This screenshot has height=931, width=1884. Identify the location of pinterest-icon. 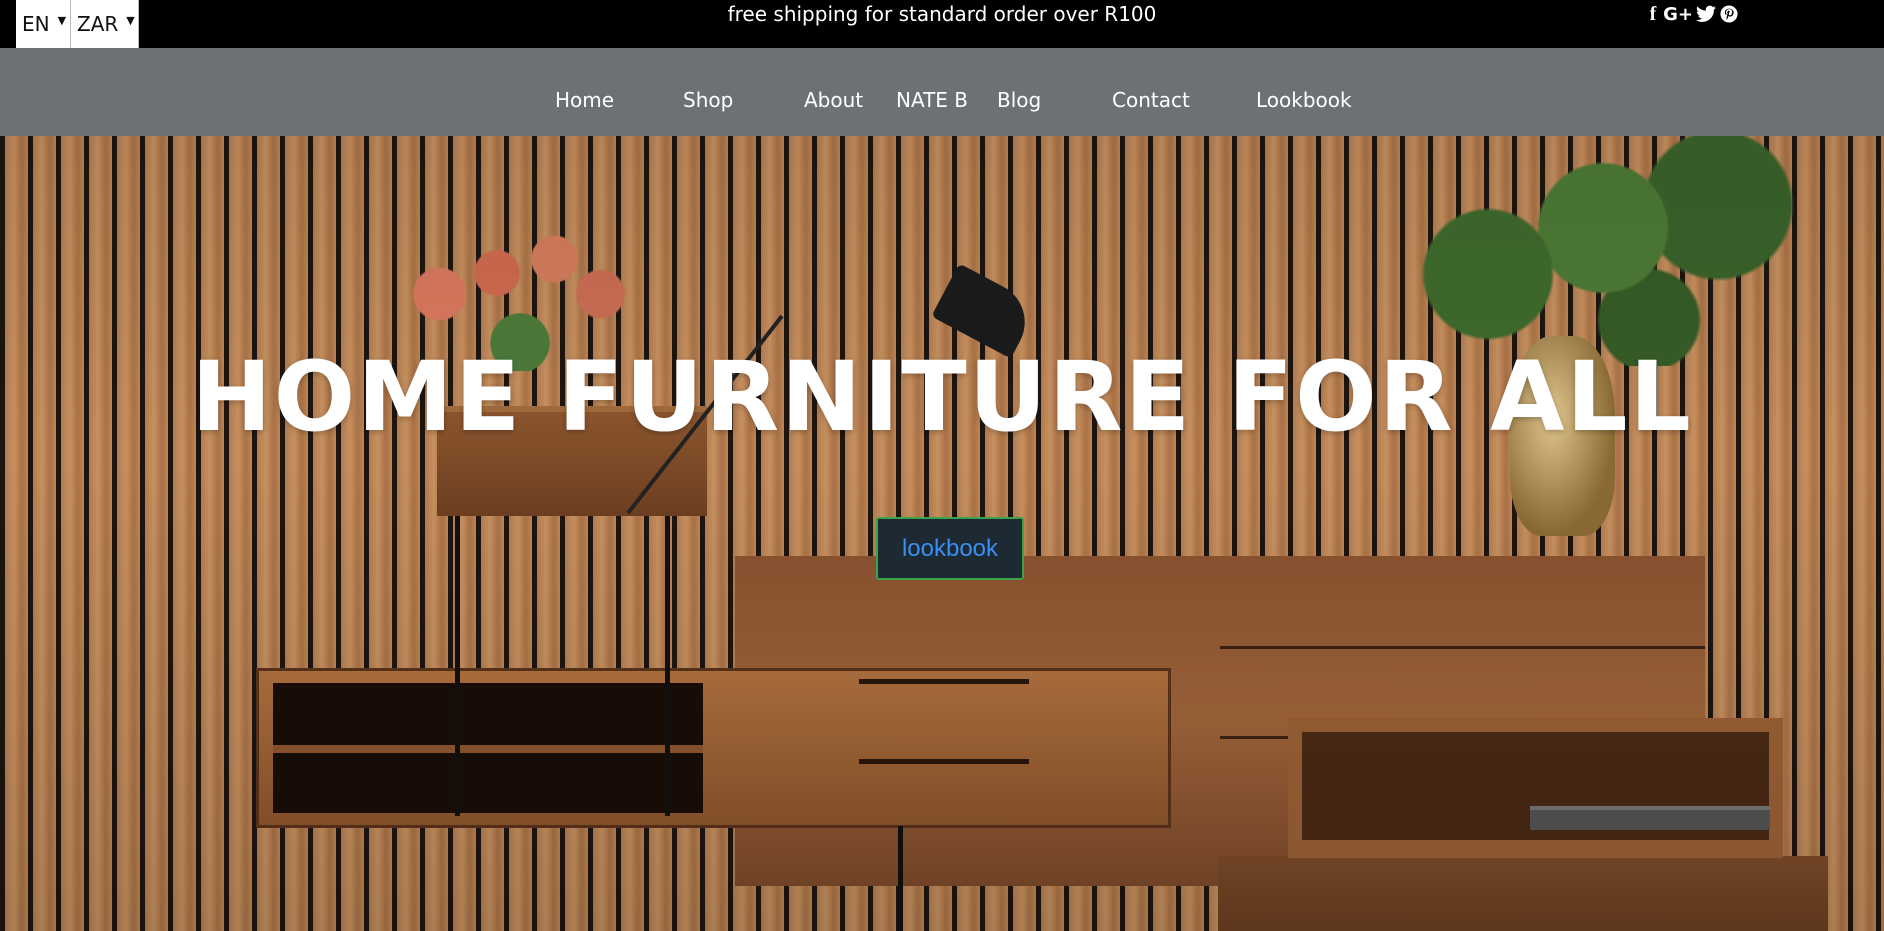
(1729, 14).